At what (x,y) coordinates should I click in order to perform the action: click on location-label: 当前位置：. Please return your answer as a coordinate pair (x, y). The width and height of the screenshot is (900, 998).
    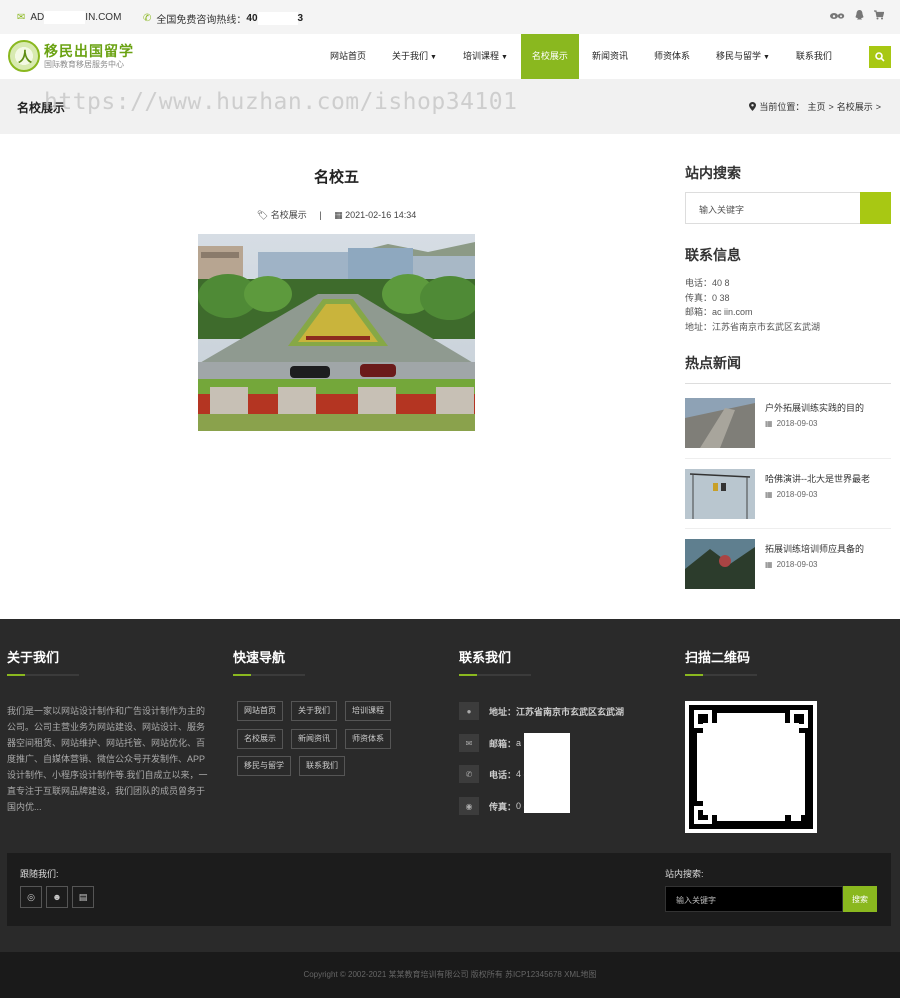
    Looking at the image, I should click on (782, 107).